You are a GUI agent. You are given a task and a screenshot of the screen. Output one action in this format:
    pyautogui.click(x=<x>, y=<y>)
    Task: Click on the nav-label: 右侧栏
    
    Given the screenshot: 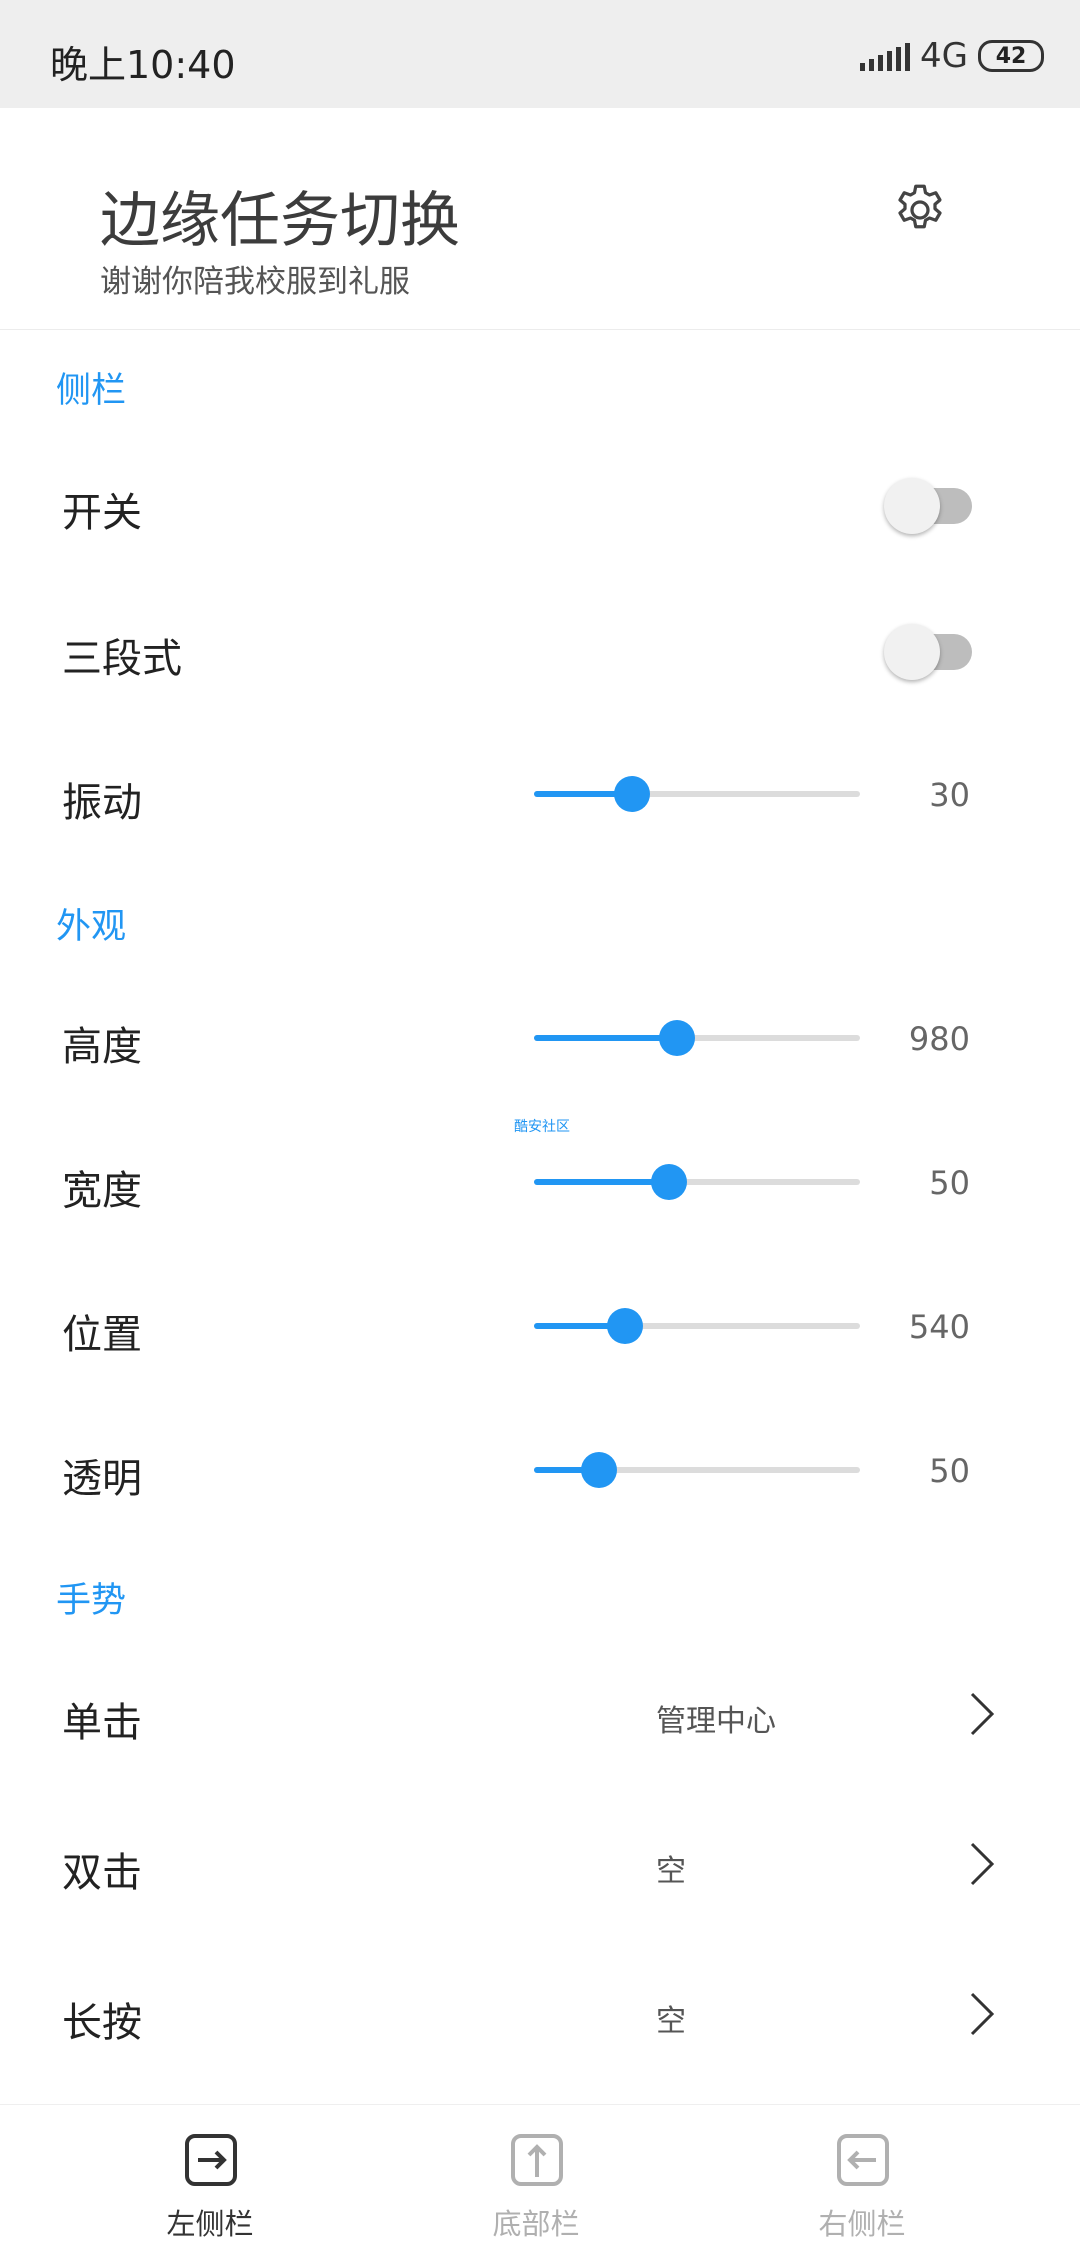 What is the action you would take?
    pyautogui.click(x=862, y=2224)
    